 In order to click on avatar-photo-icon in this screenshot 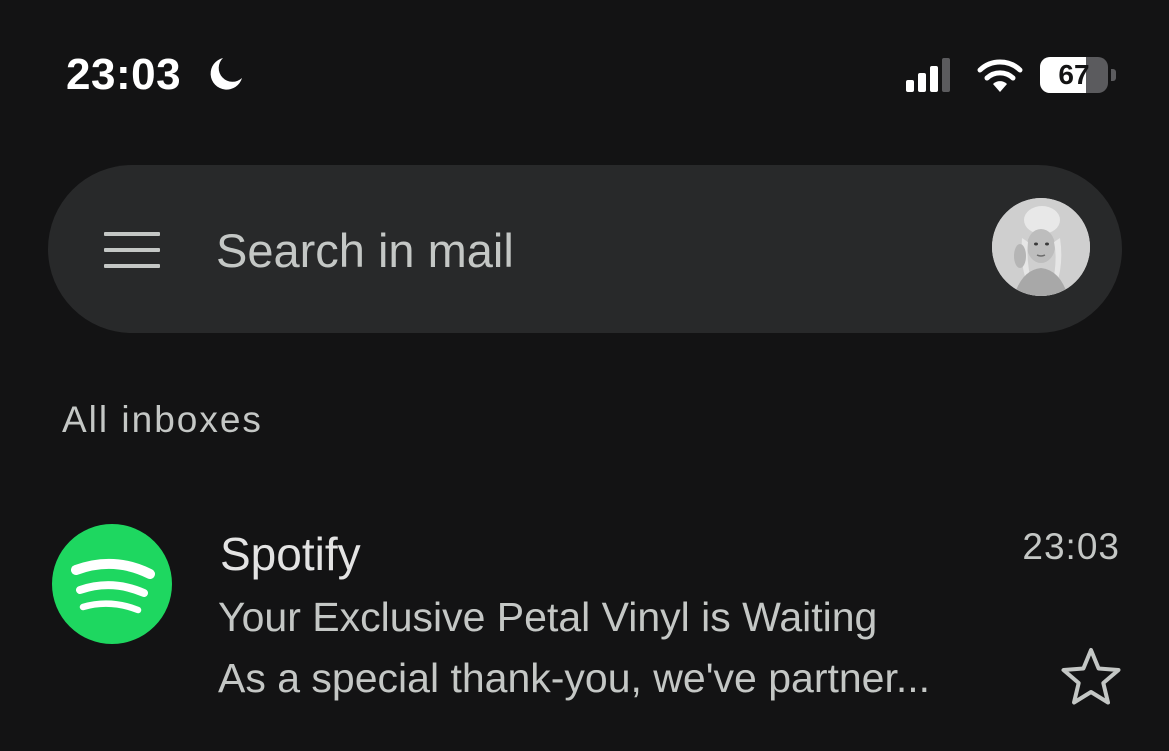, I will do `click(1041, 247)`.